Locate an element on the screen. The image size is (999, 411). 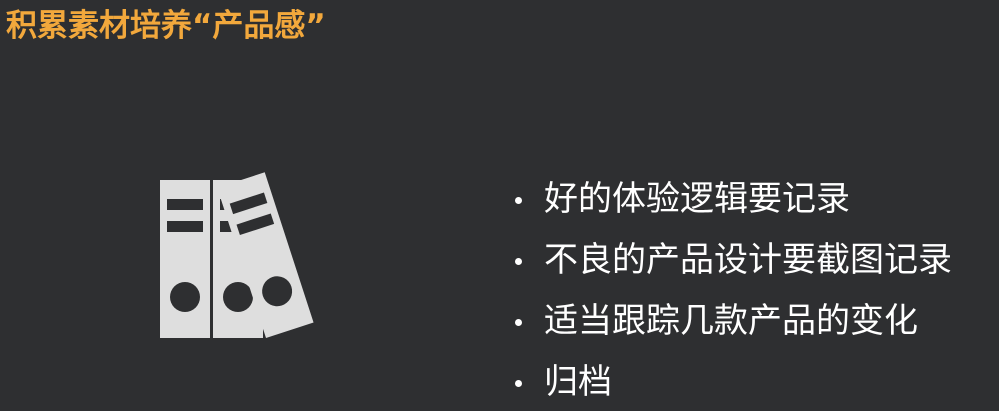
bullet-item: 适当跟踪几款产品的变化 is located at coordinates (732, 321).